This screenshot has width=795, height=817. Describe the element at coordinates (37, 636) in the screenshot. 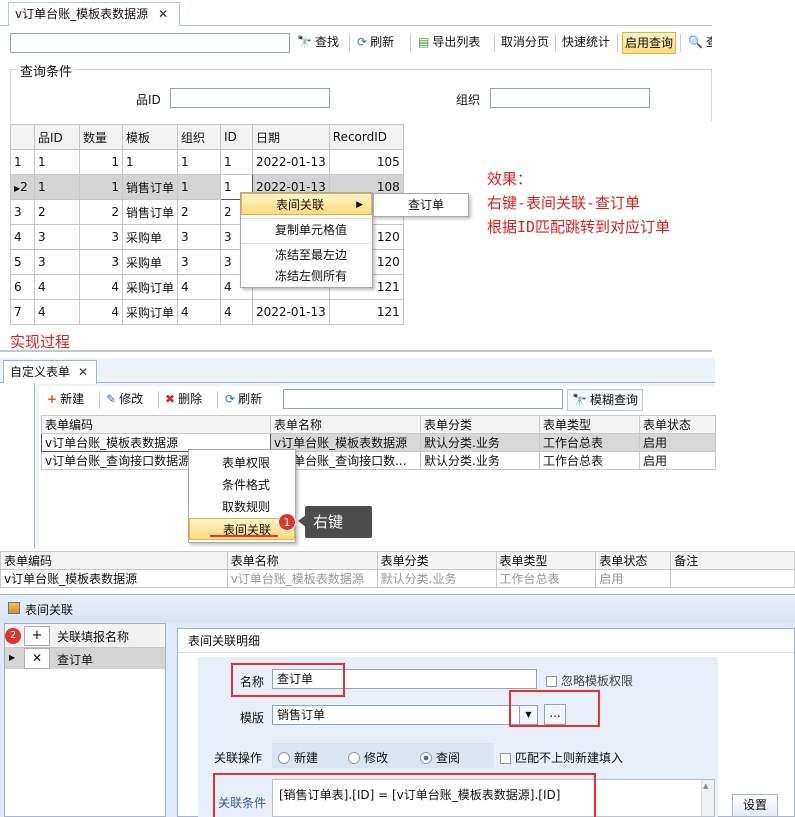

I see `add-link-button: +` at that location.